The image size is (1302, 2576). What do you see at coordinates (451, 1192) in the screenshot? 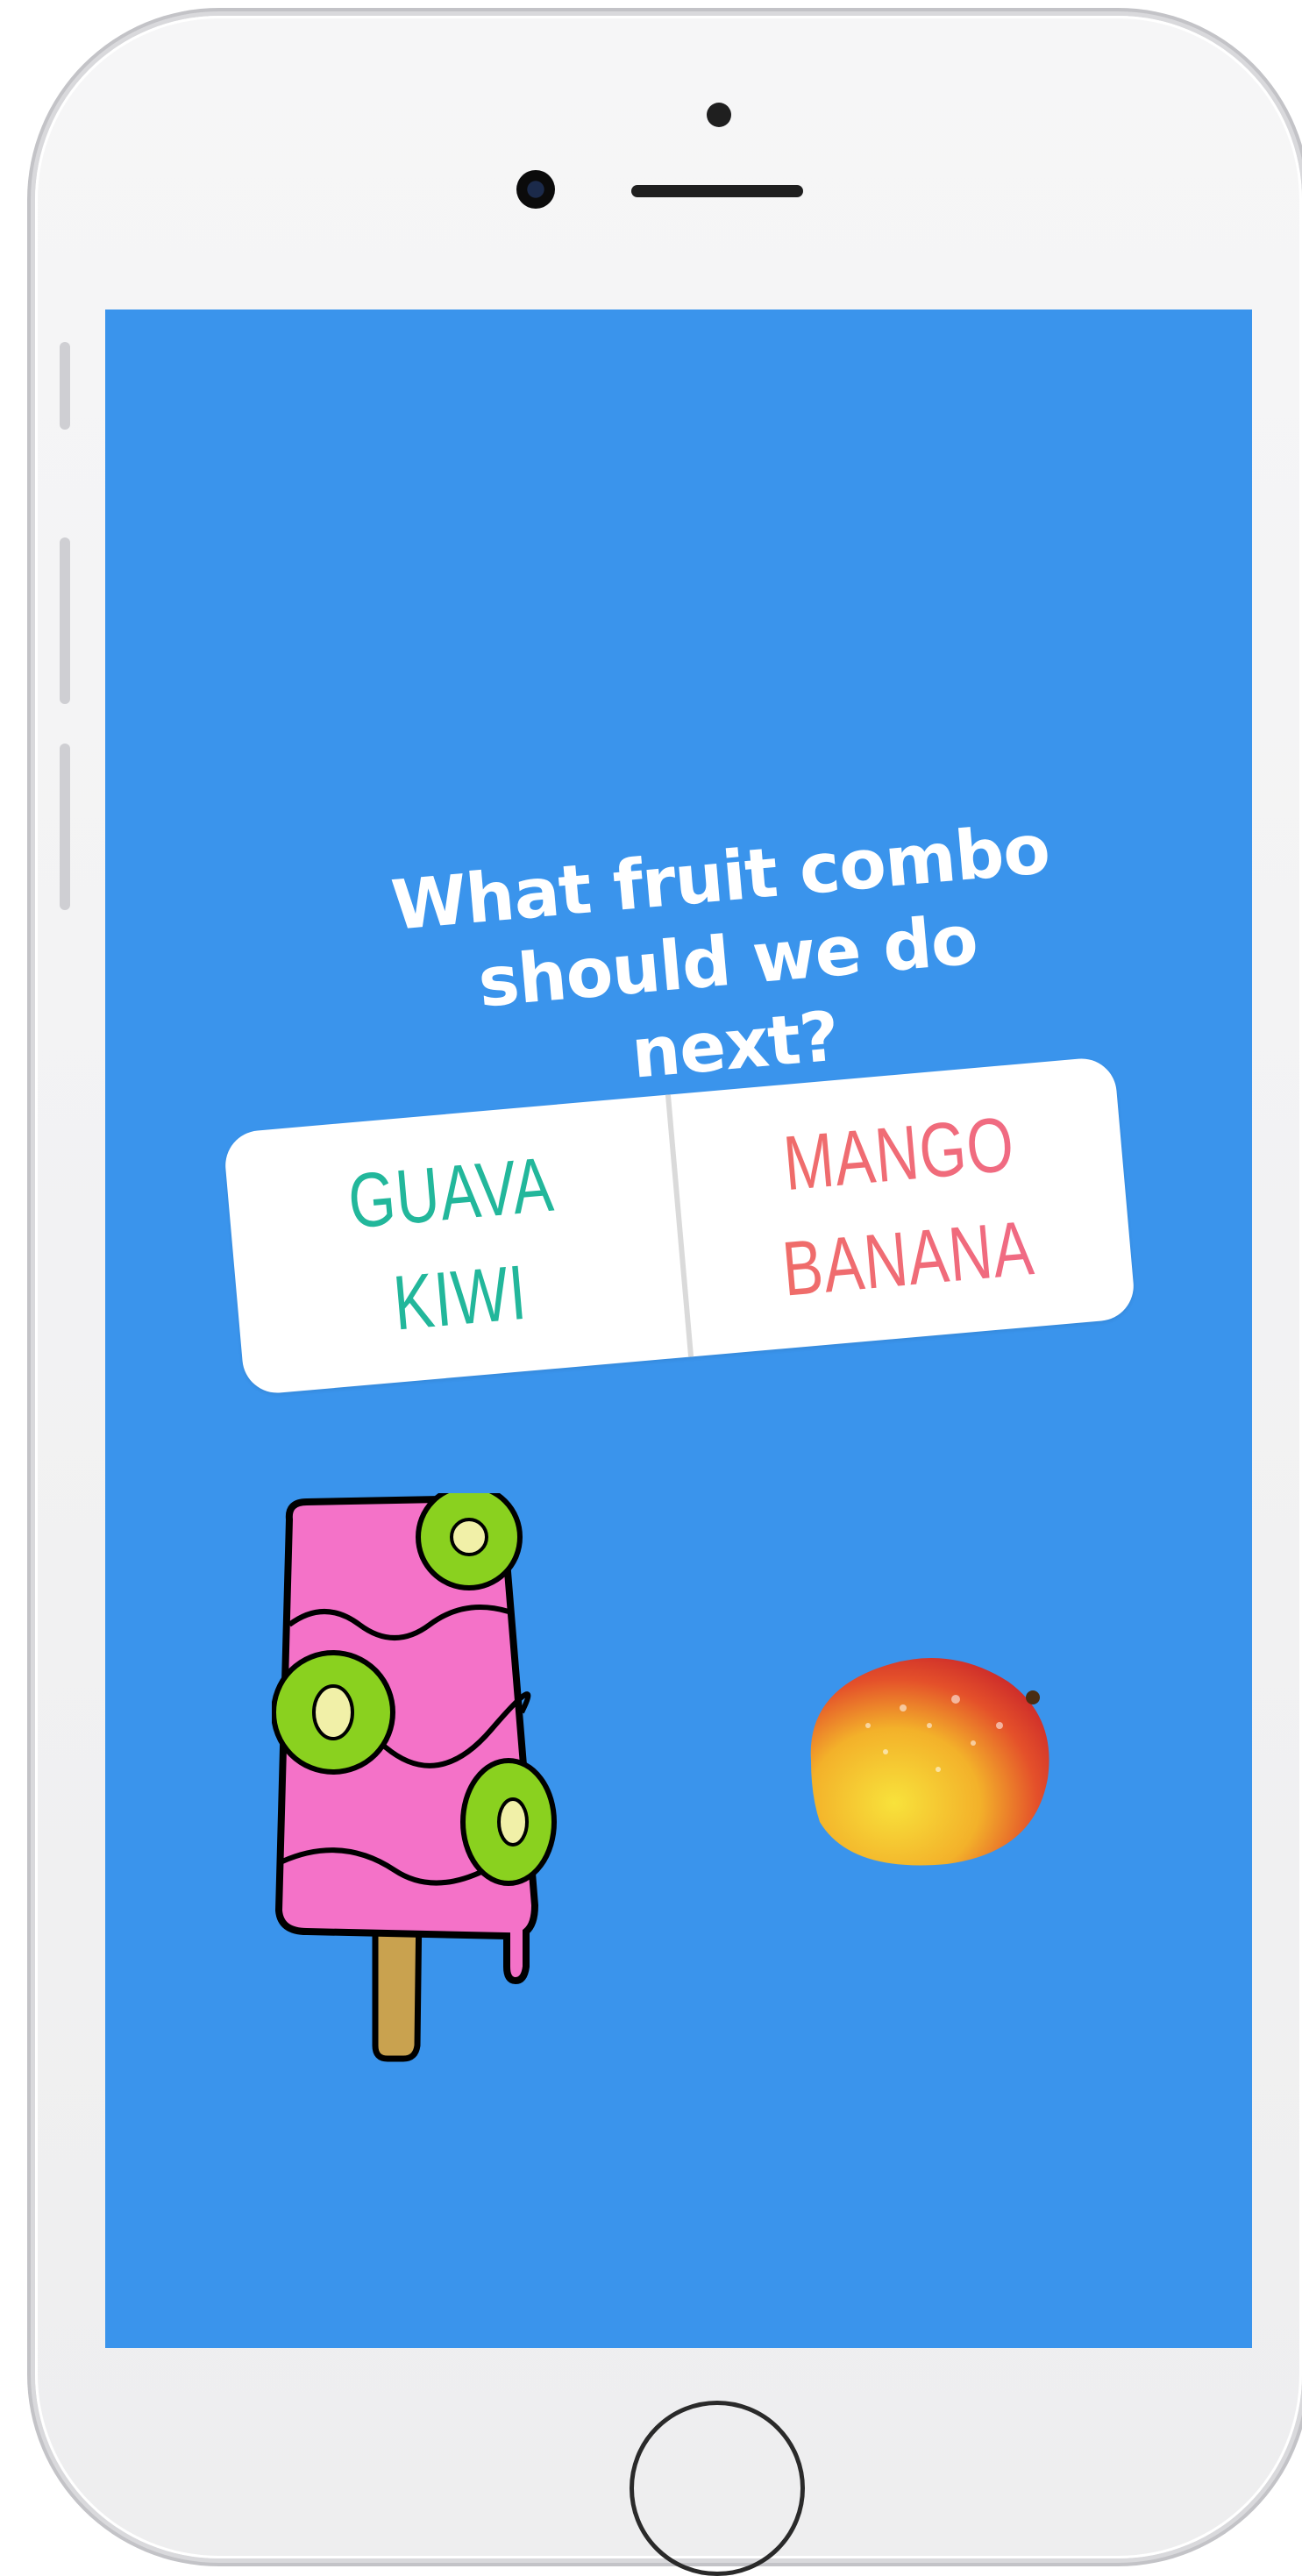
I see `poll-option-left-line1: GUAVA` at bounding box center [451, 1192].